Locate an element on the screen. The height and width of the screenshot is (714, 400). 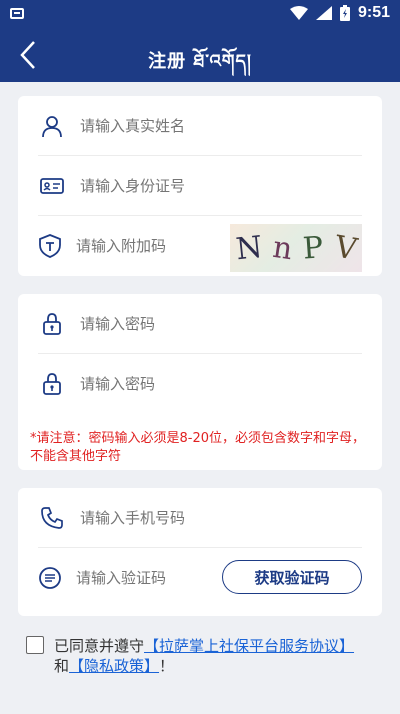
battery-icon is located at coordinates (344, 13).